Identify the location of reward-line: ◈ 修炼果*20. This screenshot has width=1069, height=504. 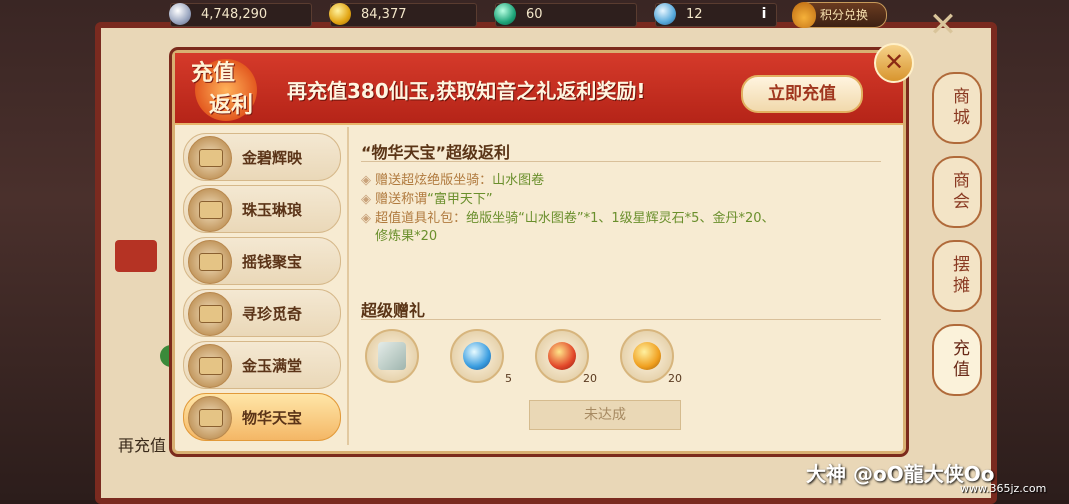
(406, 236).